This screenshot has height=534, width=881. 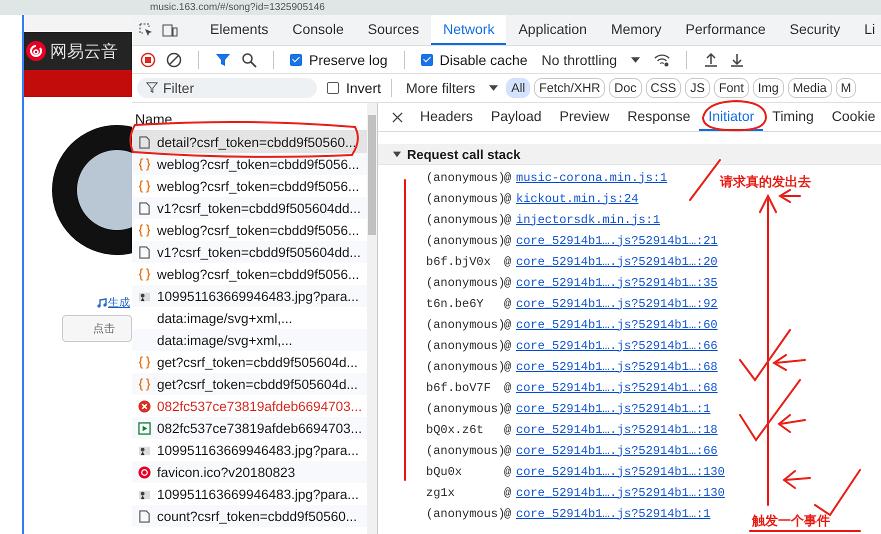 What do you see at coordinates (697, 88) in the screenshot?
I see `type-filter-chip: JS` at bounding box center [697, 88].